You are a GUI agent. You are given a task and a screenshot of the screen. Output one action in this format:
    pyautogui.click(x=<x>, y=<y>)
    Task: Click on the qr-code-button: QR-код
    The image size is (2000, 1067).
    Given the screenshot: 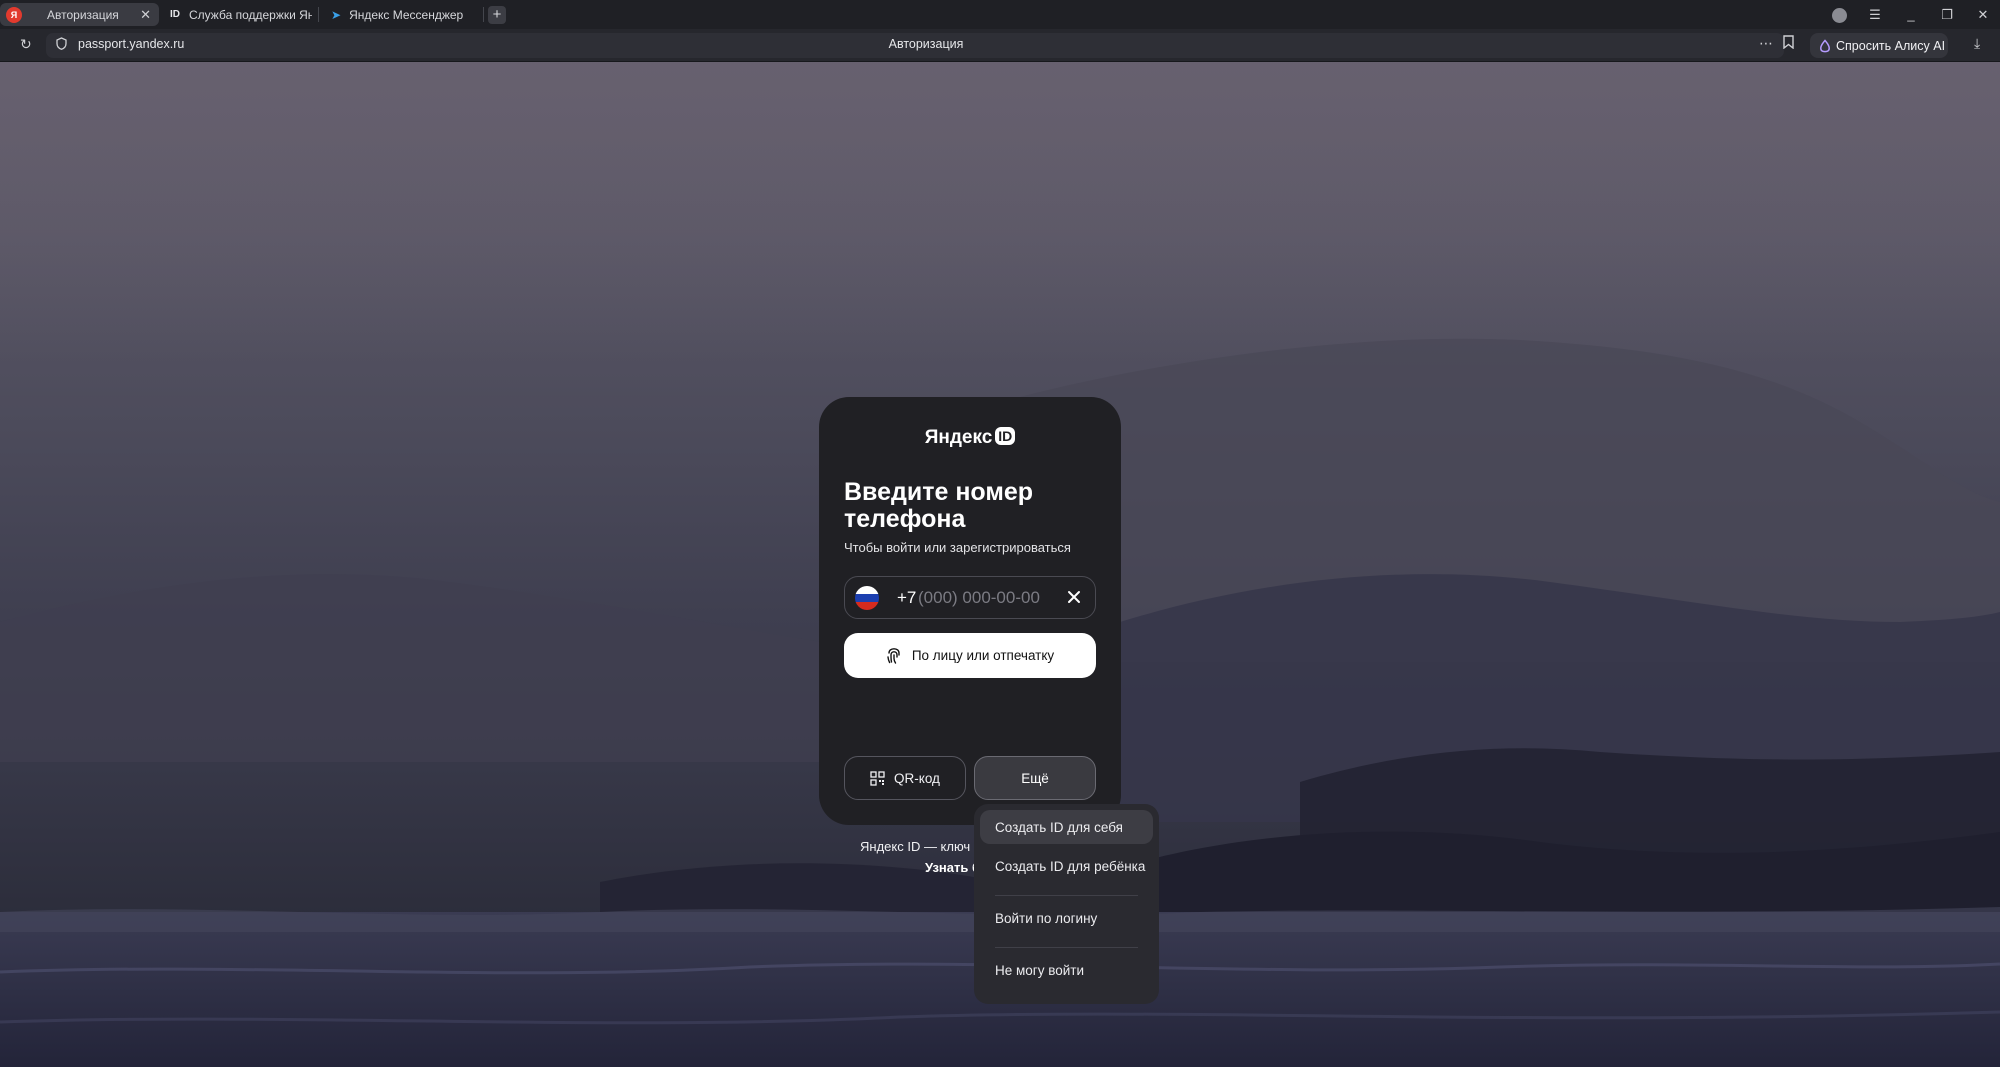 What is the action you would take?
    pyautogui.click(x=905, y=778)
    